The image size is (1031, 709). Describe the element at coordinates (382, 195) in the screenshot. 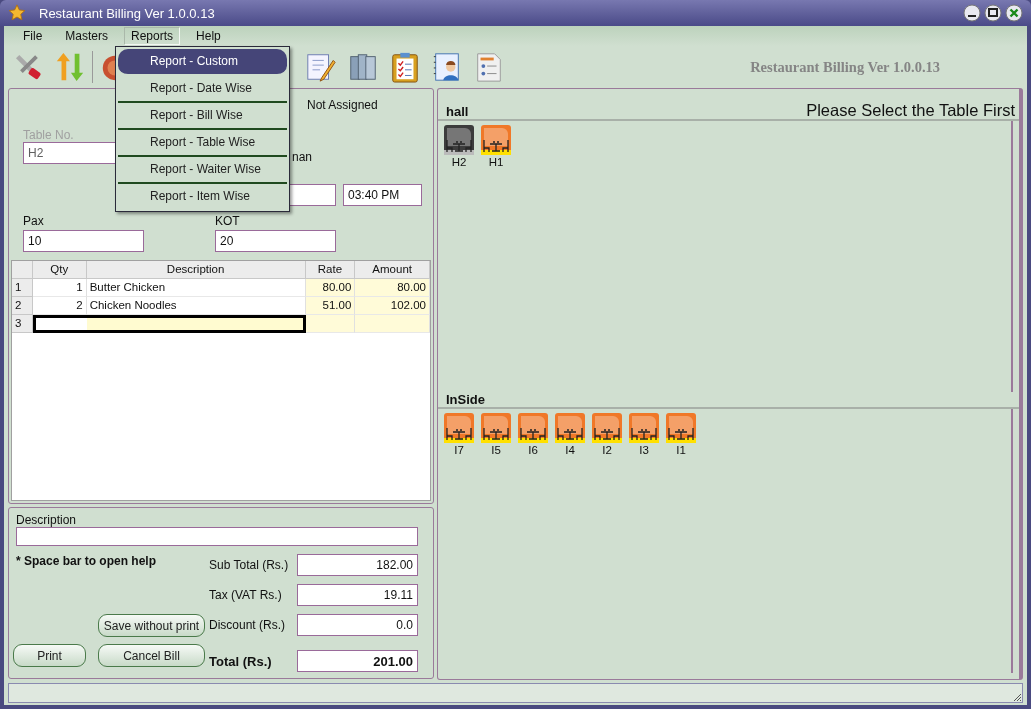

I see `time-field: 03:40 PM` at that location.